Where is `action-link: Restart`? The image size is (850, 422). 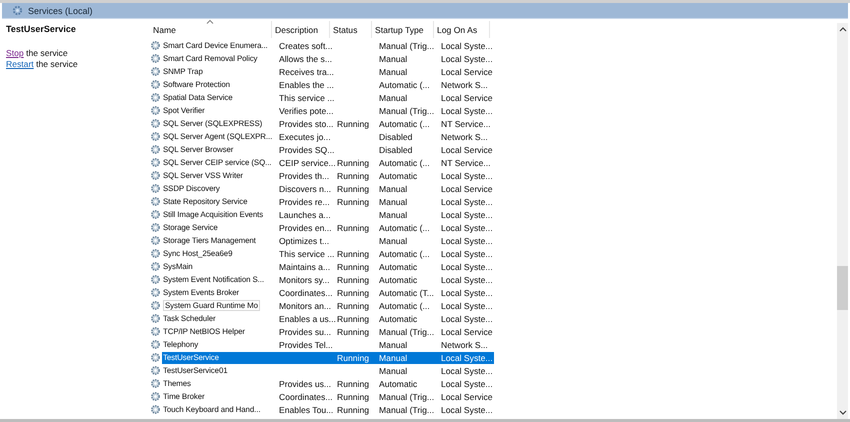 action-link: Restart is located at coordinates (20, 64).